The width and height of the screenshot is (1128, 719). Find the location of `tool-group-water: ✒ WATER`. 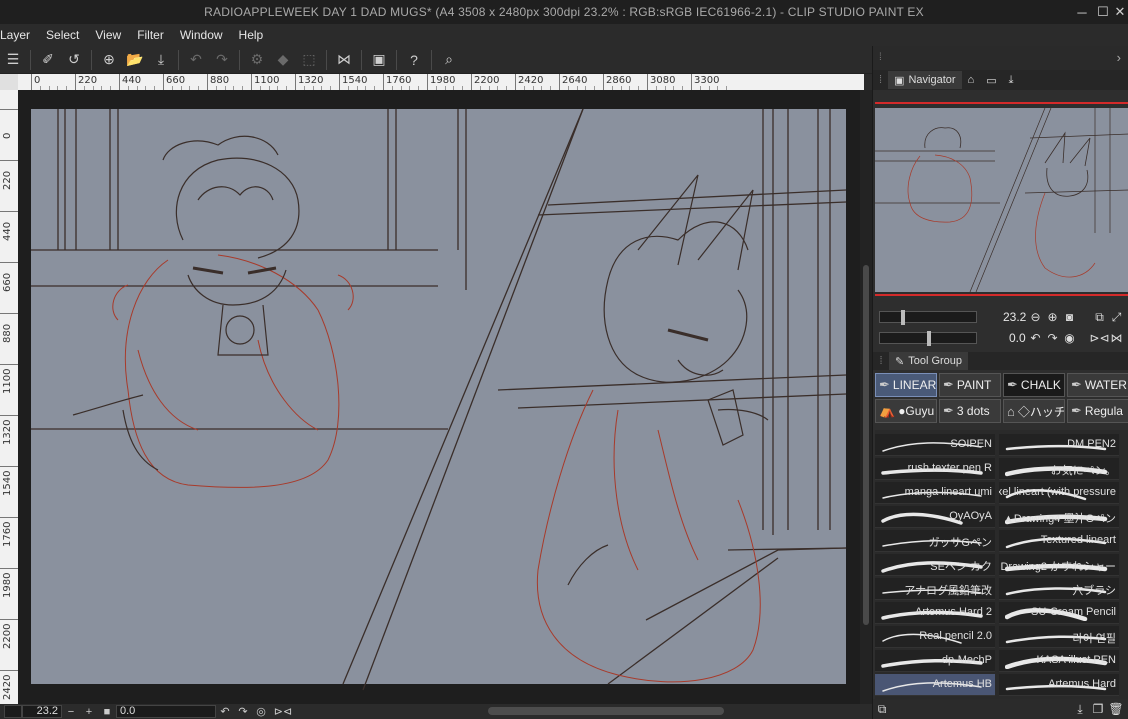

tool-group-water: ✒ WATER is located at coordinates (1097, 385).